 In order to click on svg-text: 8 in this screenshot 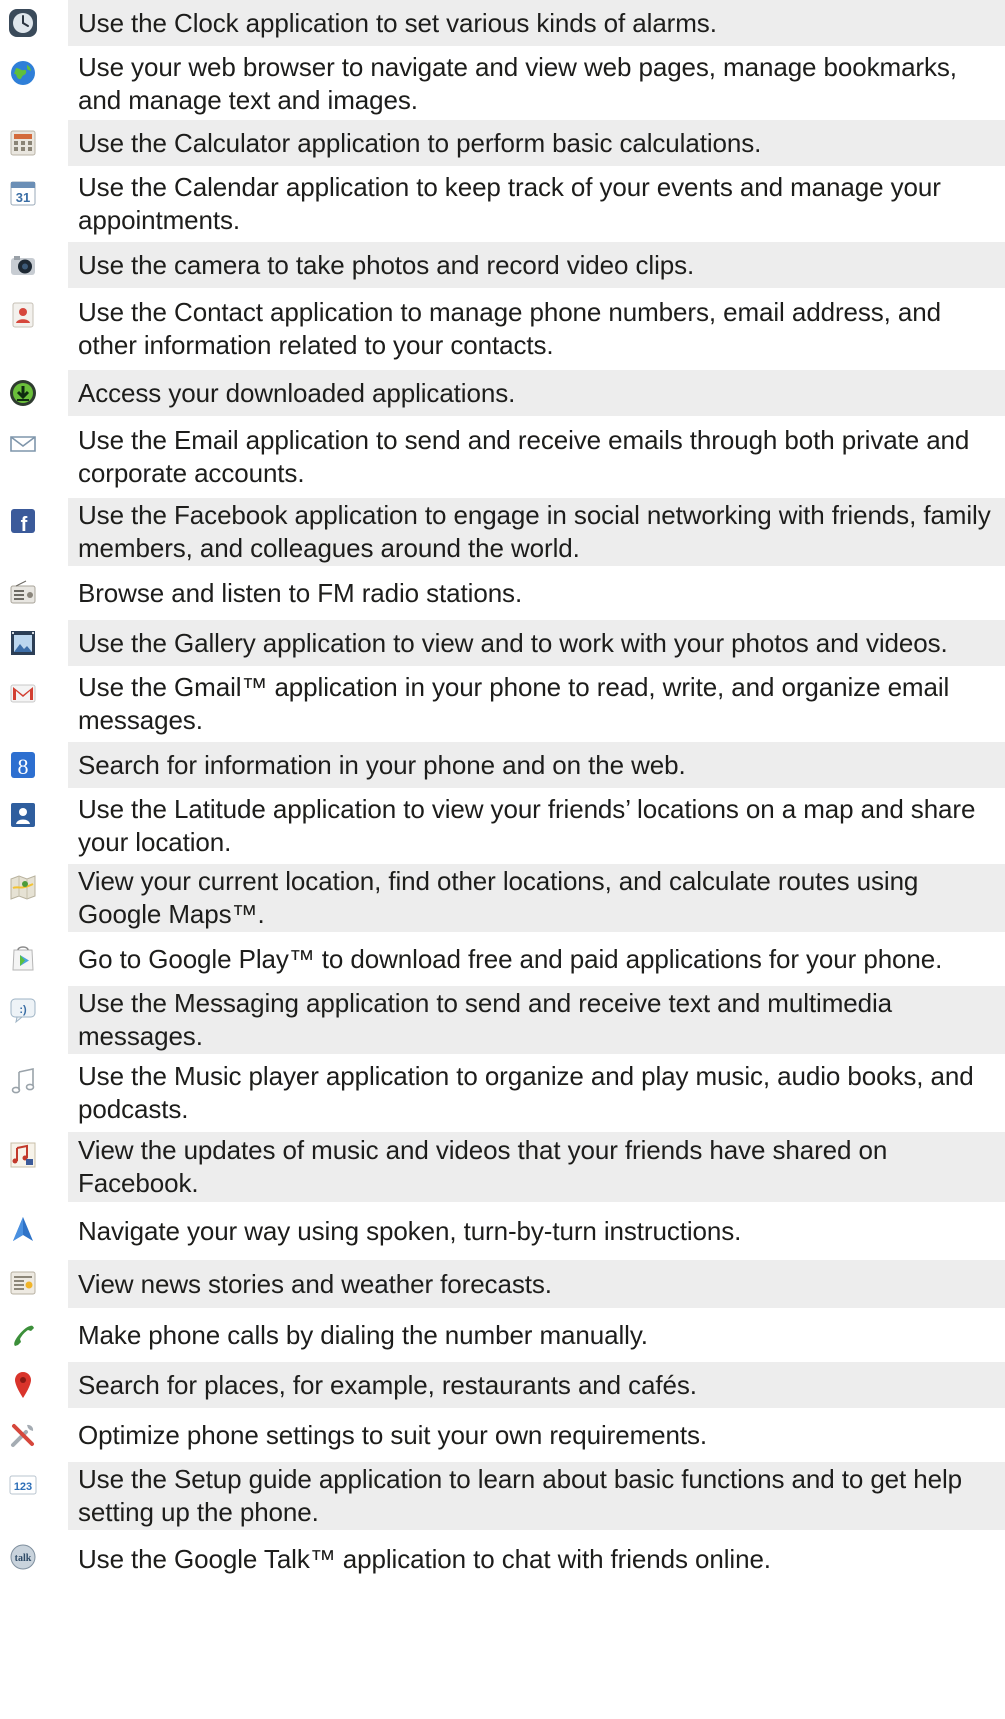, I will do `click(23, 766)`.